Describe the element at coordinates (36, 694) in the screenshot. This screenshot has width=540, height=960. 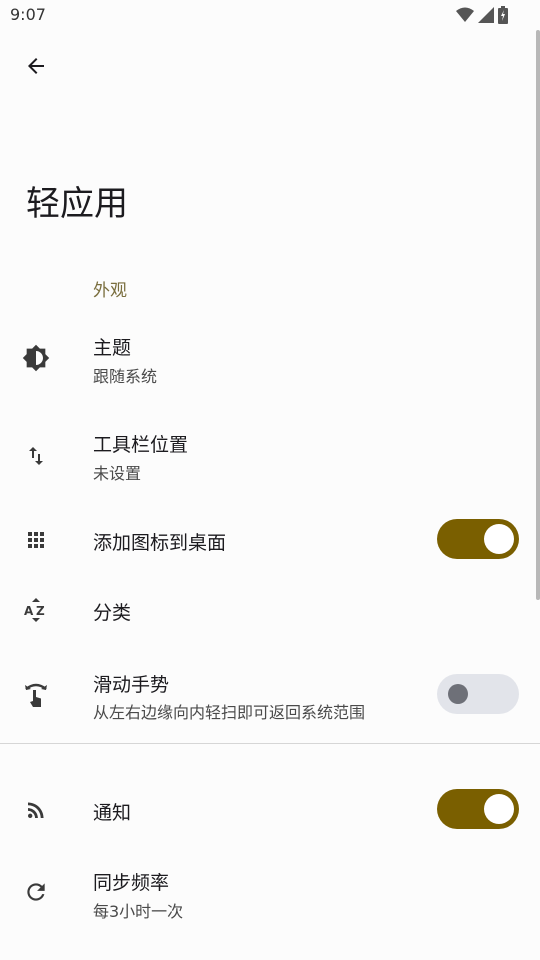
I see `swipe-gesture-icon` at that location.